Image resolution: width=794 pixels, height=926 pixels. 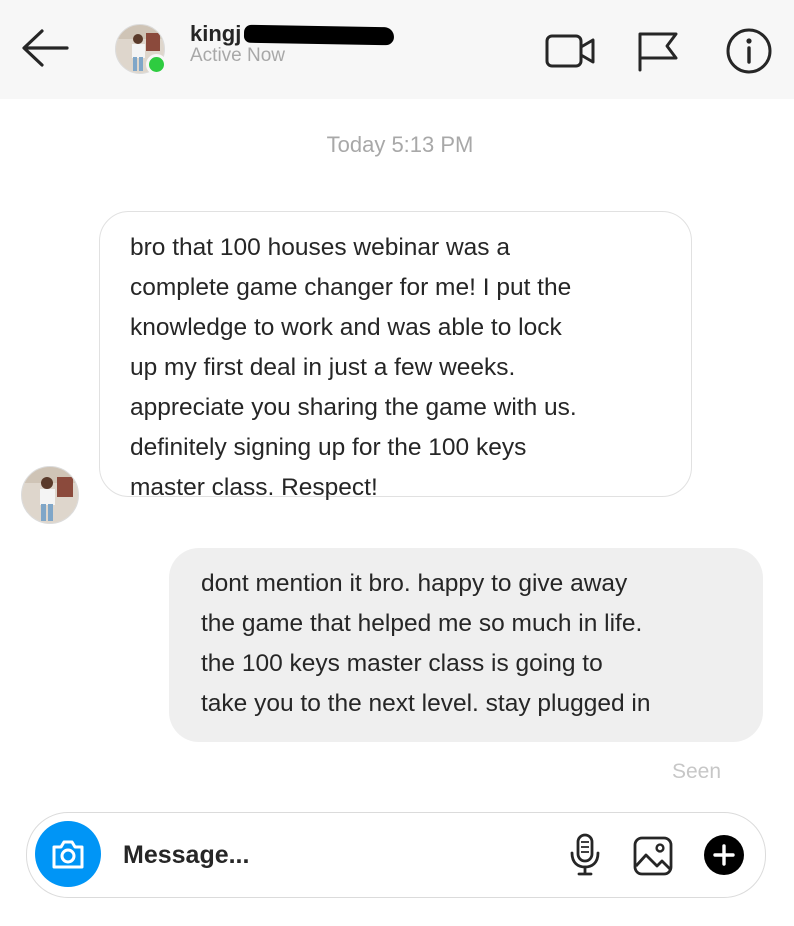 I want to click on camera-icon, so click(x=68, y=854).